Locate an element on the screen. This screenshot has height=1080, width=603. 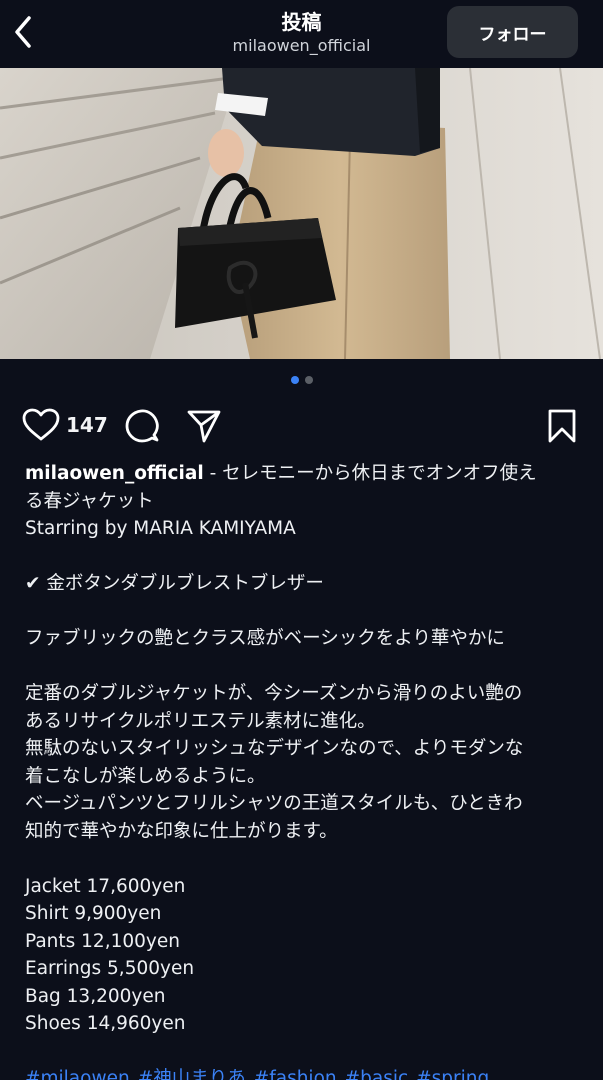
caption-line: Shoes 14,960yen is located at coordinates (105, 1023).